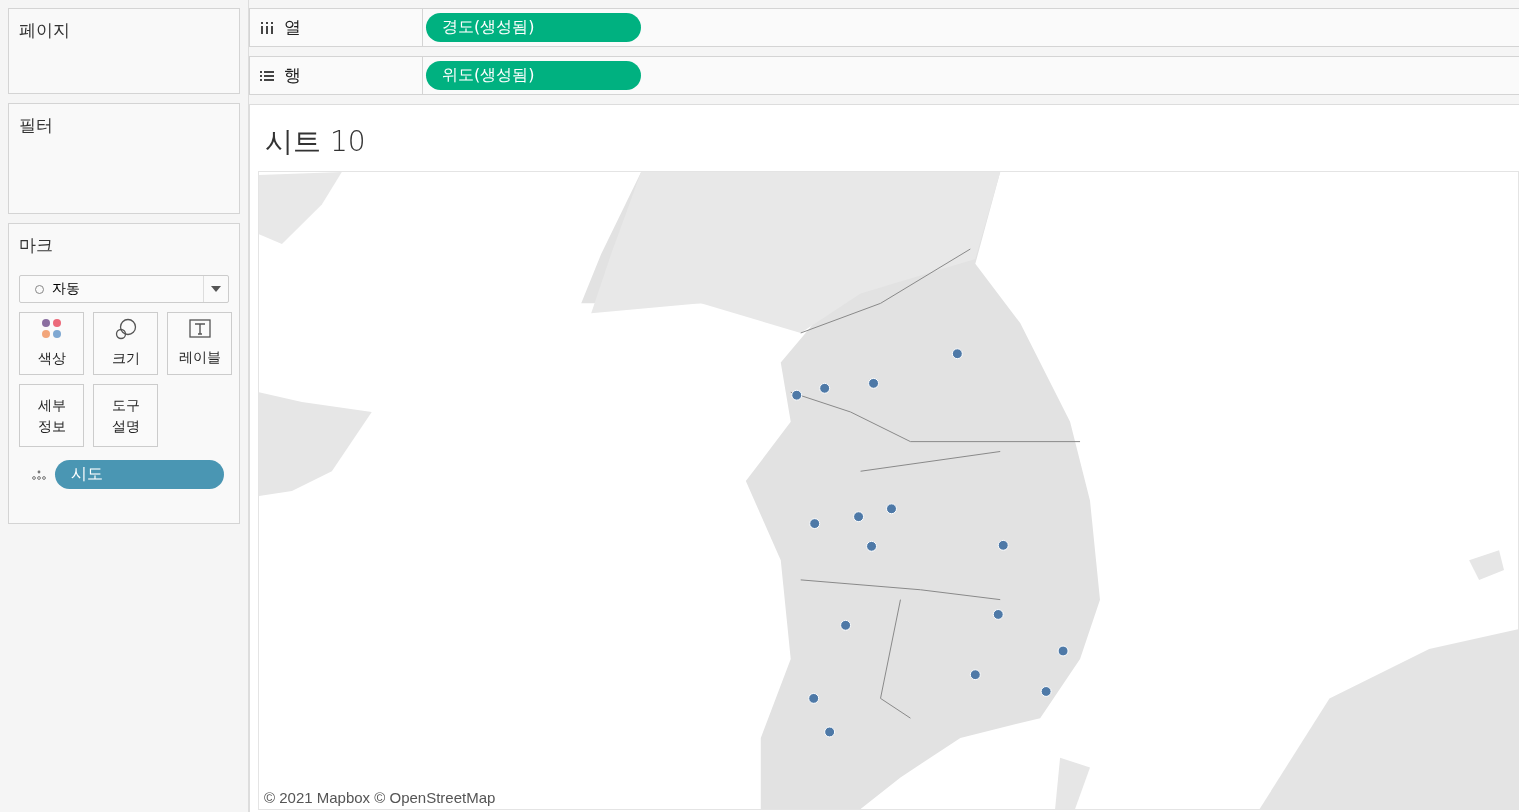  I want to click on mark-type-dropdown: 자동, so click(124, 289).